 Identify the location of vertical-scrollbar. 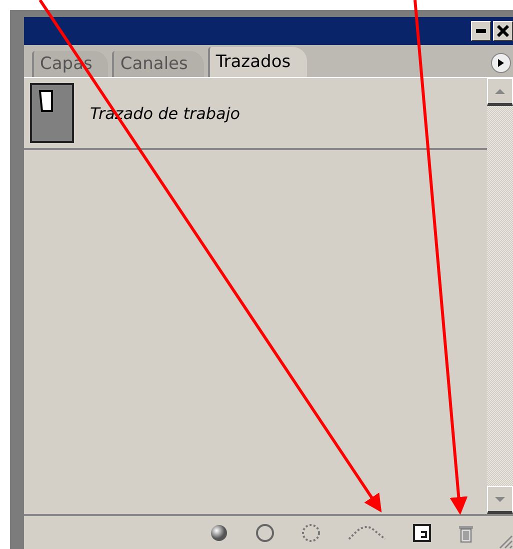
(500, 296).